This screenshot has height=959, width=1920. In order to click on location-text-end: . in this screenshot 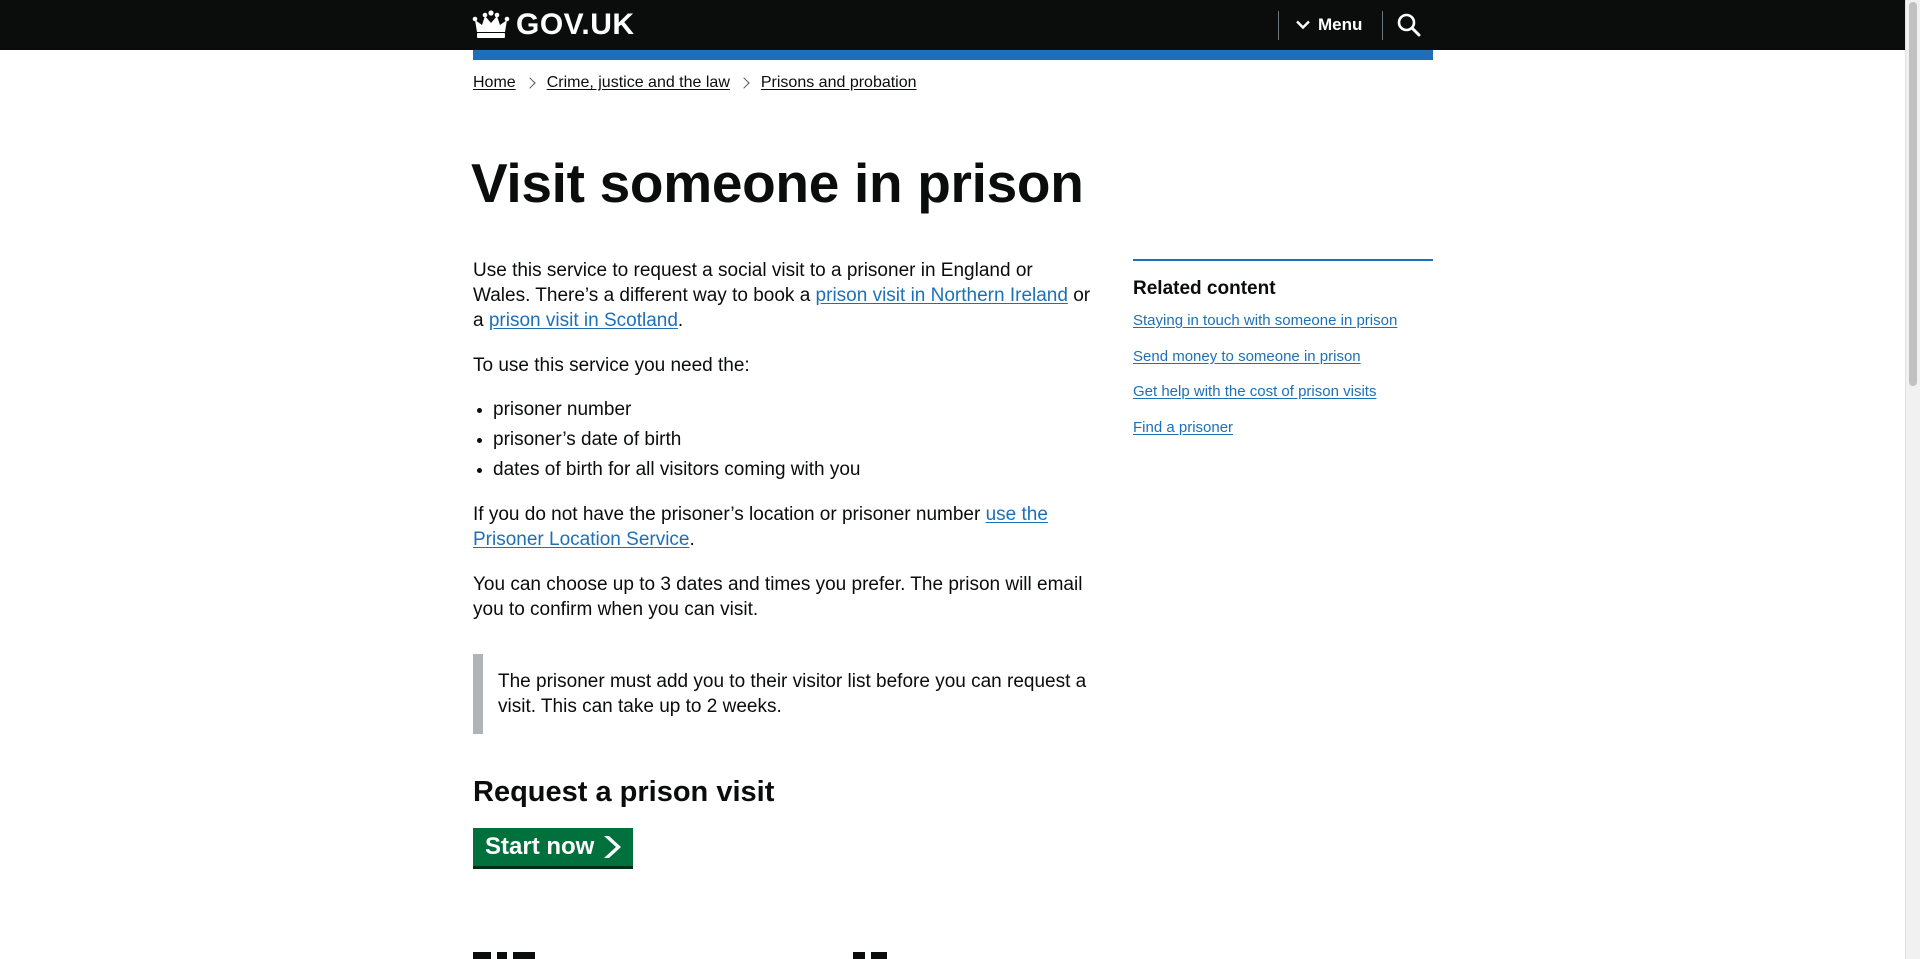, I will do `click(692, 539)`.